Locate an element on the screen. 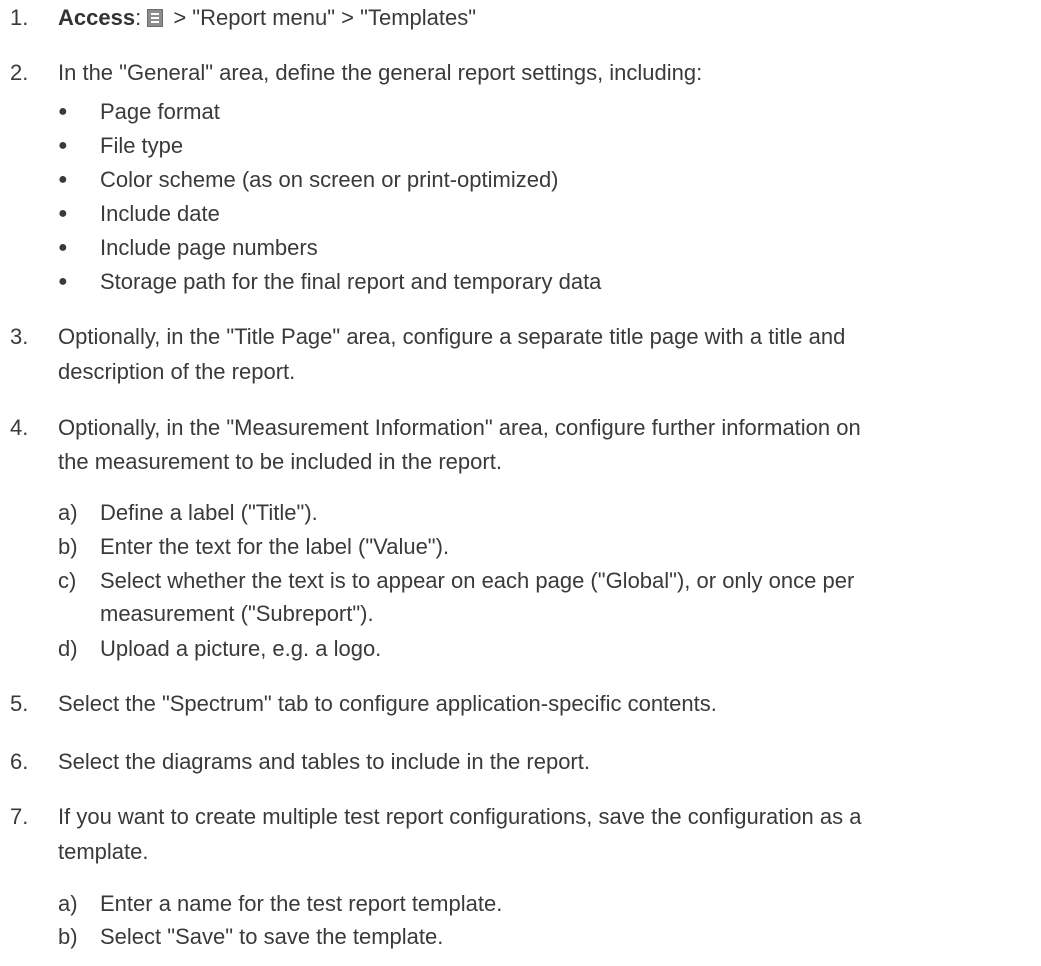 This screenshot has height=966, width=1041. bullet-text: Include page numbers is located at coordinates (209, 247).